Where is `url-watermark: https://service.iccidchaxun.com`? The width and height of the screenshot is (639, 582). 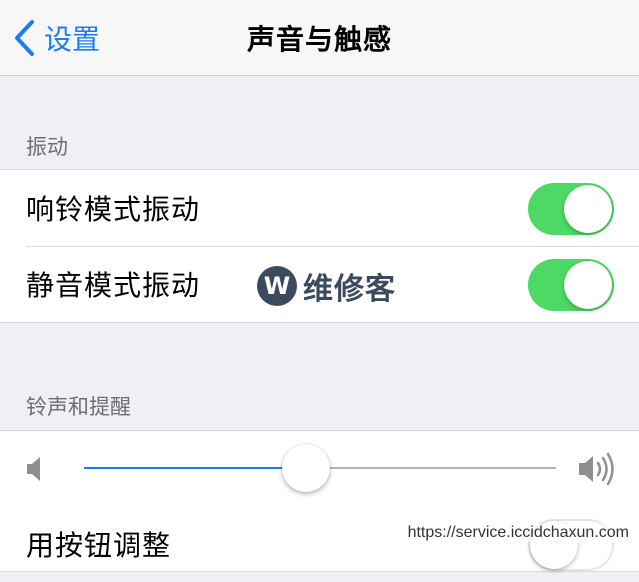
url-watermark: https://service.iccidchaxun.com is located at coordinates (518, 533).